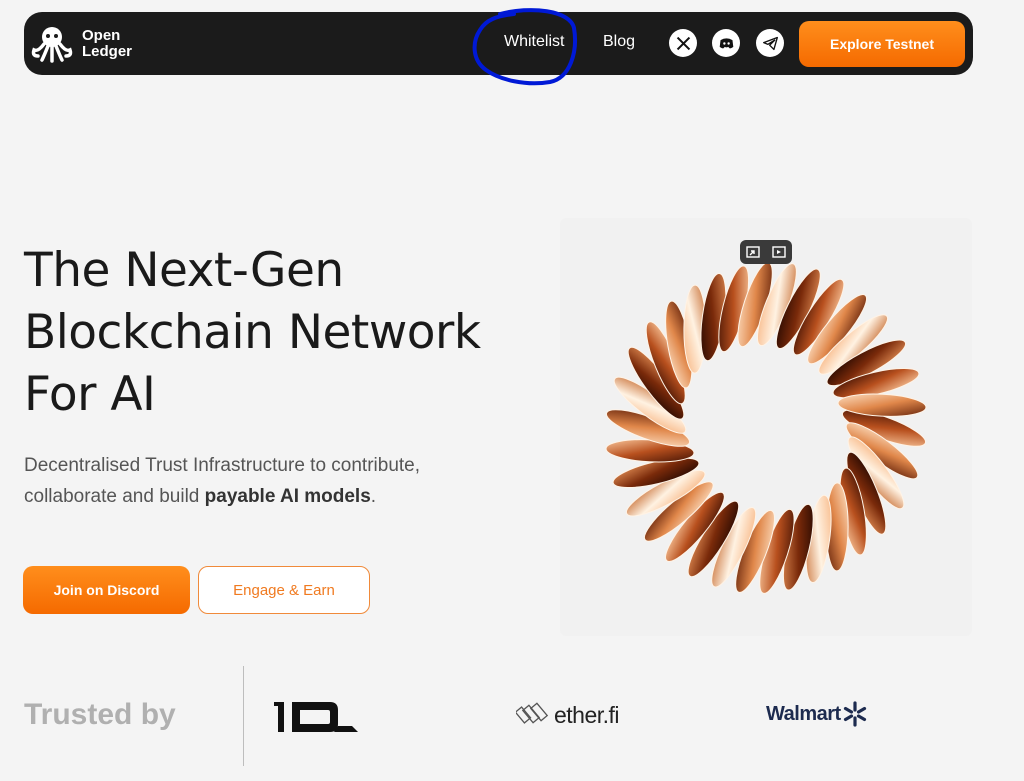 The width and height of the screenshot is (1024, 781). I want to click on walmart-logo: Walmart, so click(817, 714).